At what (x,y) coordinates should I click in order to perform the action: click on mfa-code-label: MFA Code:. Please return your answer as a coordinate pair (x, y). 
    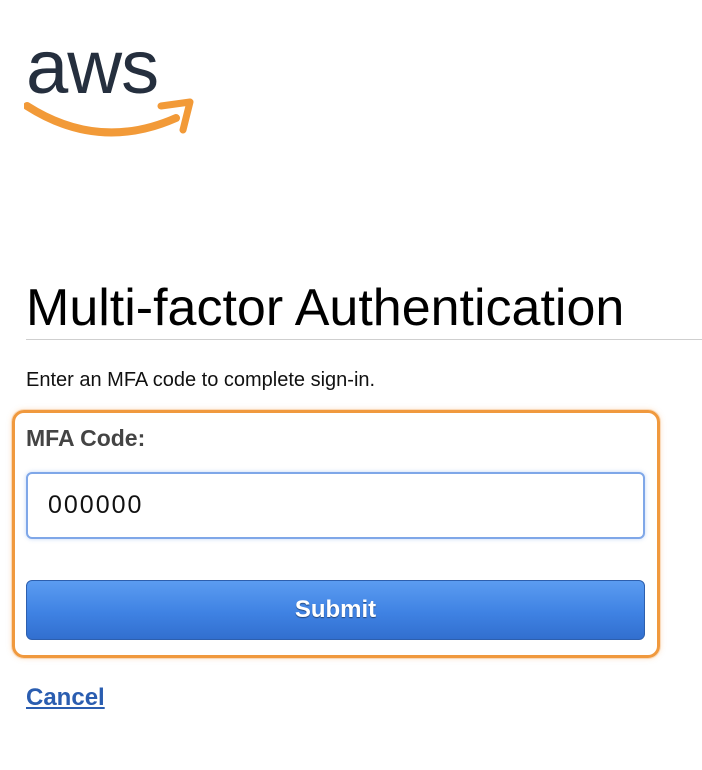
    Looking at the image, I should click on (86, 438).